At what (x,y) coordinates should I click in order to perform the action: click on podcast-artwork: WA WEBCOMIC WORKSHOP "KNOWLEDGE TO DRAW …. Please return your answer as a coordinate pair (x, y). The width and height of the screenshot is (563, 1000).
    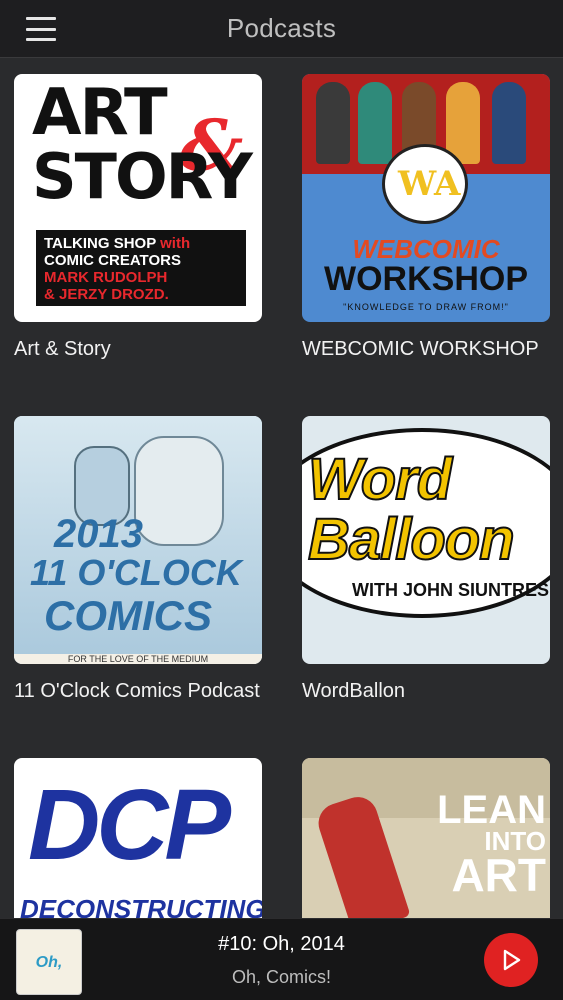
    Looking at the image, I should click on (426, 198).